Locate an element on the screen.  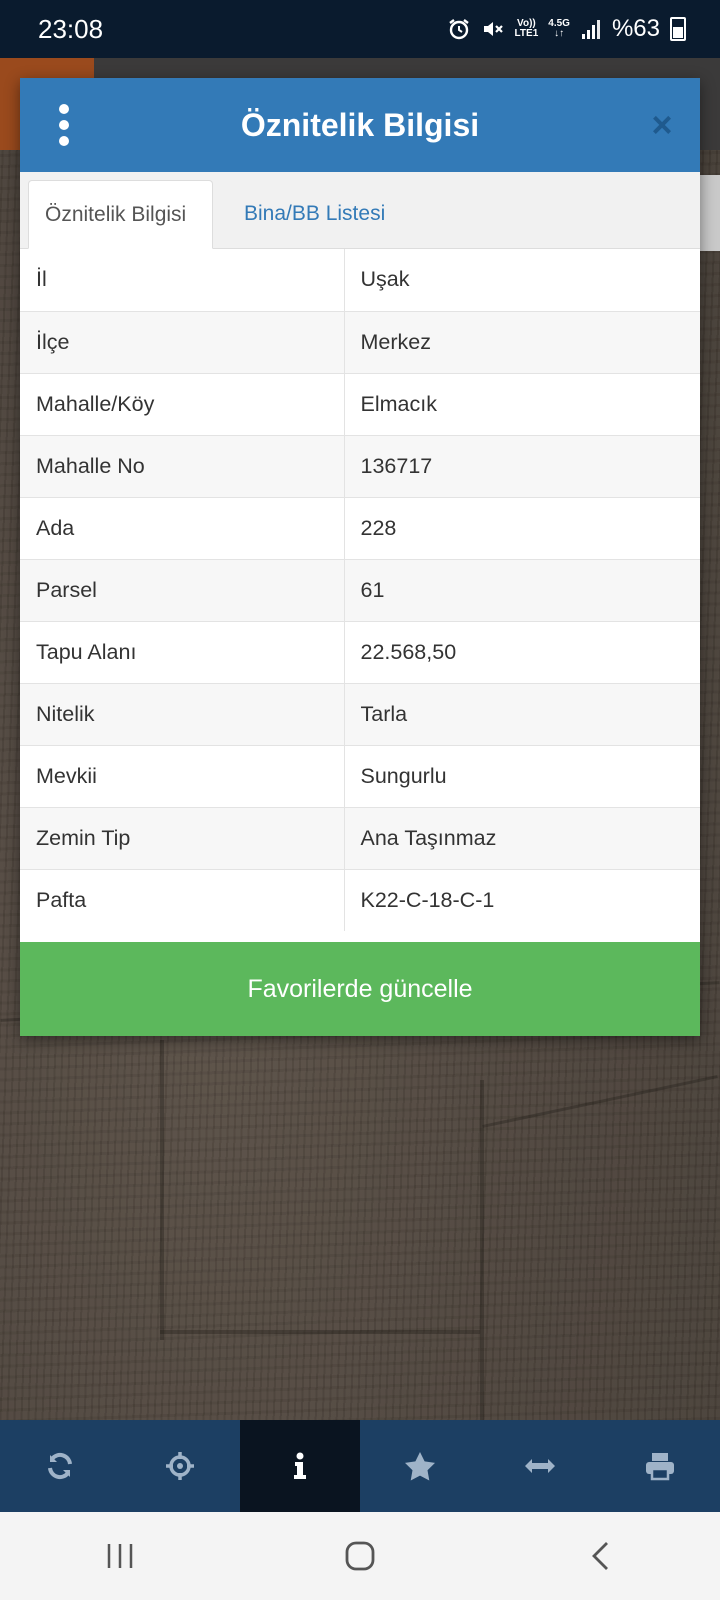
nav-back is located at coordinates (600, 1556).